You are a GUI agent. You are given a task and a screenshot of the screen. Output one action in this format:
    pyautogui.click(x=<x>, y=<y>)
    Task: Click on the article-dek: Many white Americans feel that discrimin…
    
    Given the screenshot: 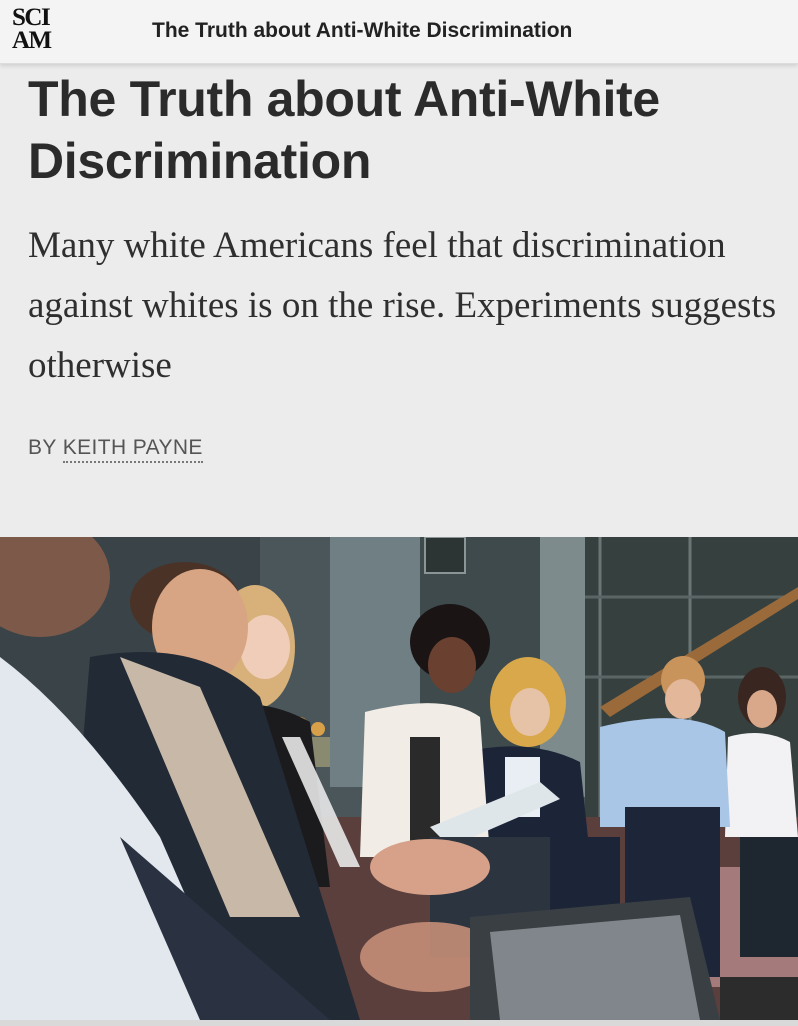 What is the action you would take?
    pyautogui.click(x=402, y=305)
    